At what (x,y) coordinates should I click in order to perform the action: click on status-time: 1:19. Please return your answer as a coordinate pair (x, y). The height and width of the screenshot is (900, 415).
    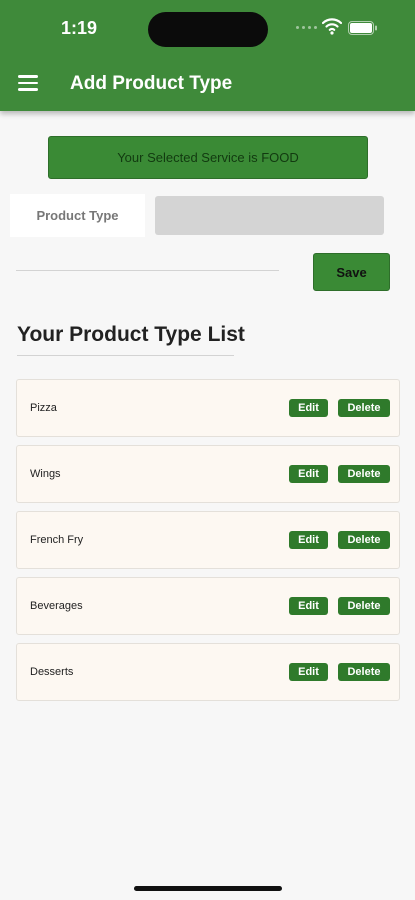
    Looking at the image, I should click on (79, 28).